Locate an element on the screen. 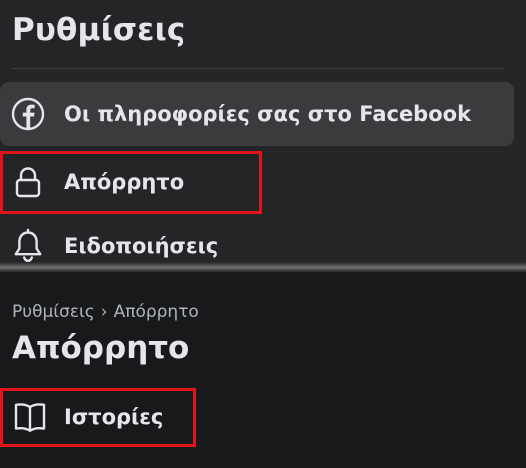 This screenshot has height=468, width=526. sidebar-item-your-facebook-information: Οι πληροφορίες σας στο Facebook is located at coordinates (257, 114).